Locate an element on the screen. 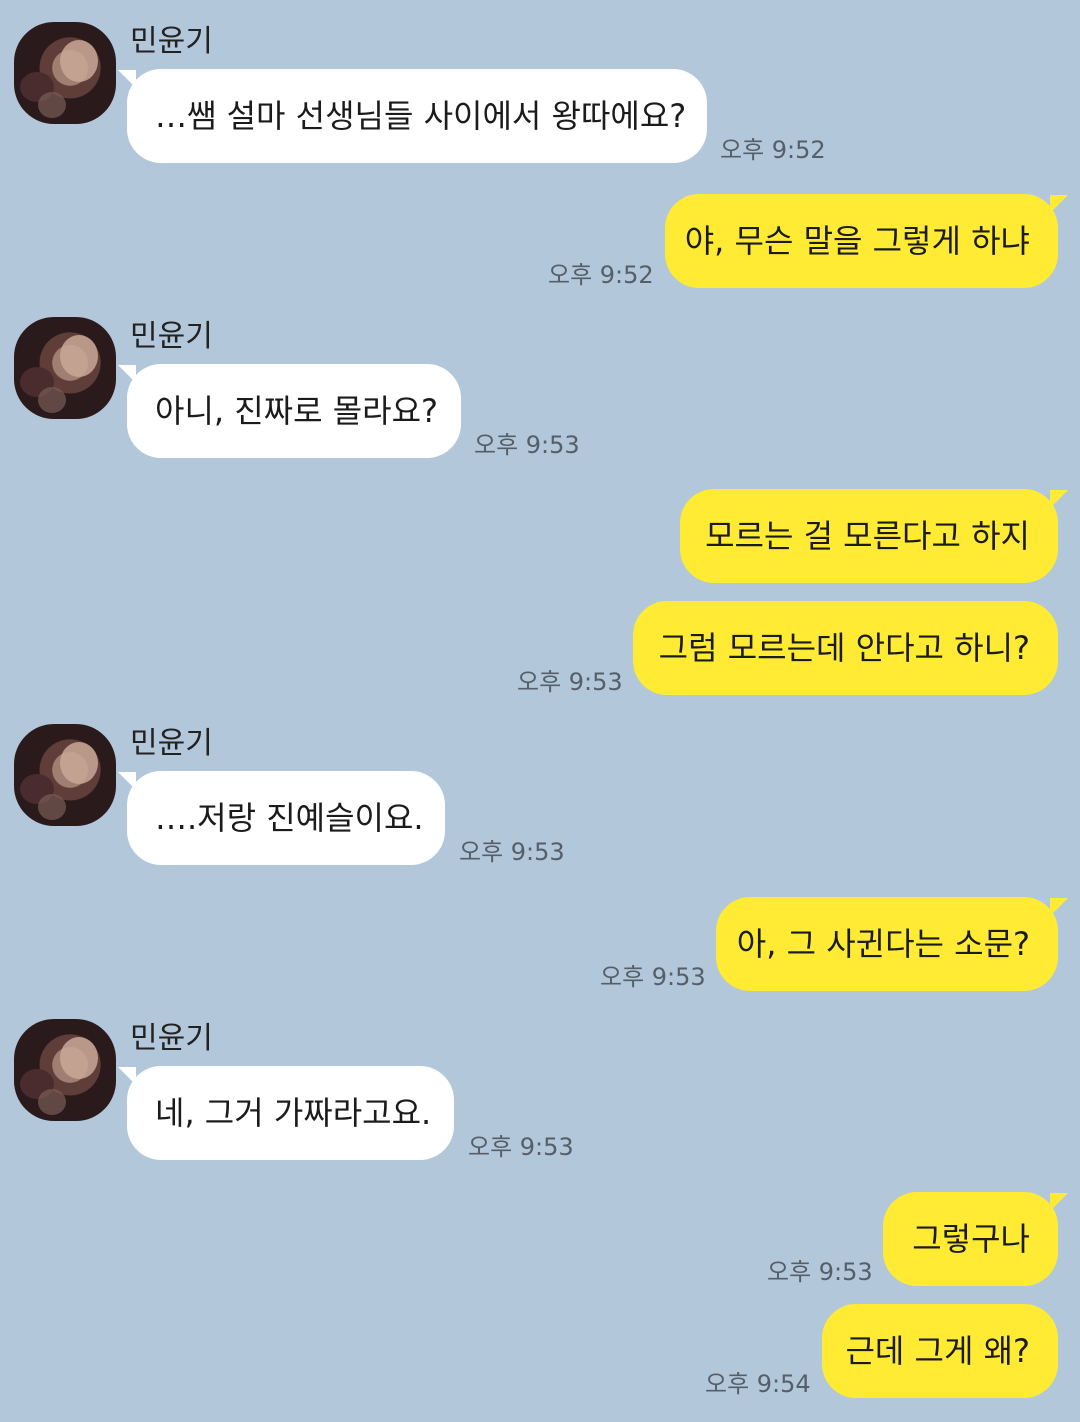 The width and height of the screenshot is (1080, 1422). message-text: 야, 무슨 말을 그렇게 하냐 is located at coordinates (857, 241).